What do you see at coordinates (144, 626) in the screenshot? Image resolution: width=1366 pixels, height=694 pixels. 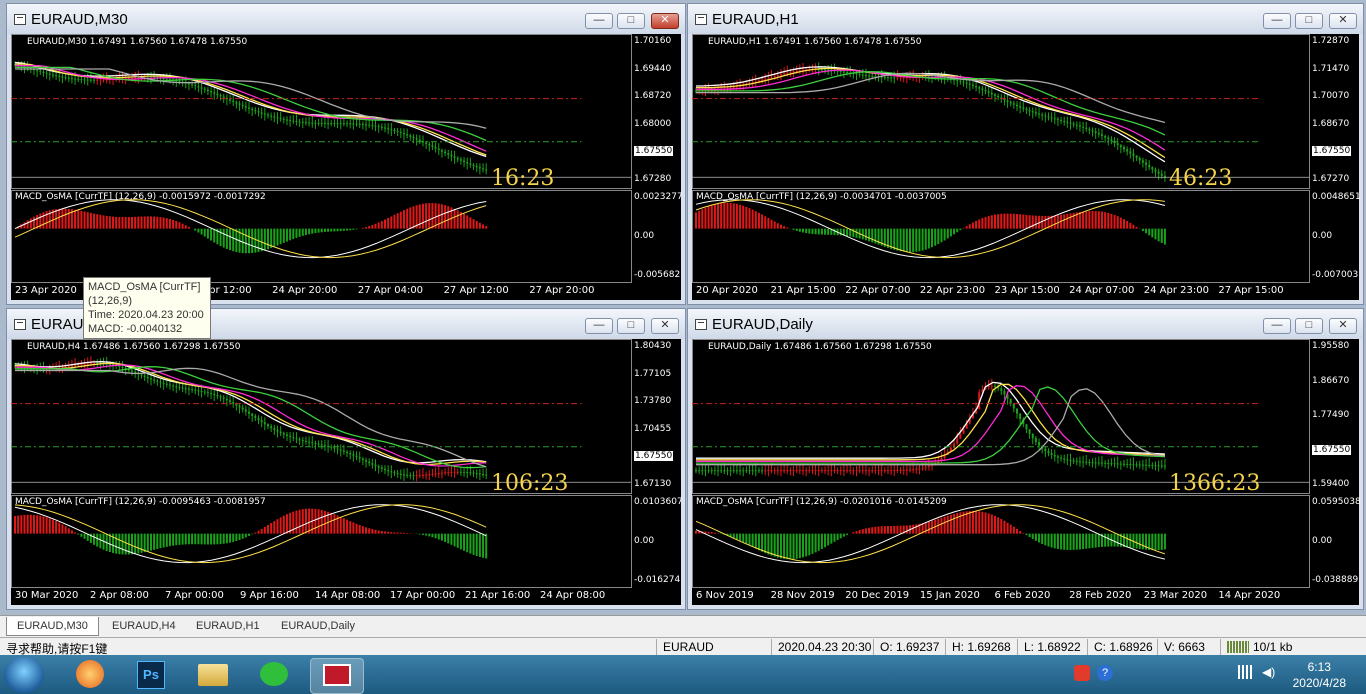 I see `tab-euraud-h4: EURAUD,H4` at bounding box center [144, 626].